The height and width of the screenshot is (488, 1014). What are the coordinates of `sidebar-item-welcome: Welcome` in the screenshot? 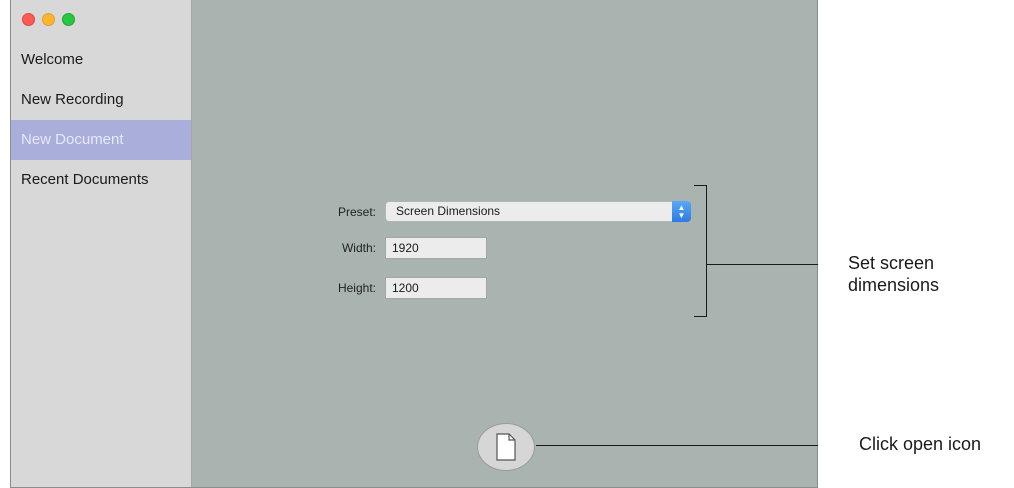 It's located at (101, 60).